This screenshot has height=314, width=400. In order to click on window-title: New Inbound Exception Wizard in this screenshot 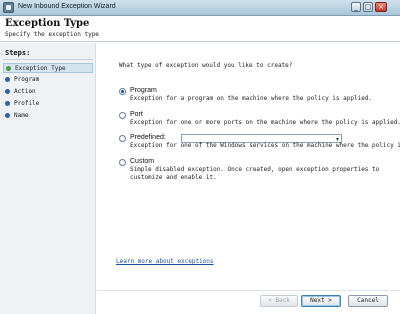, I will do `click(67, 6)`.